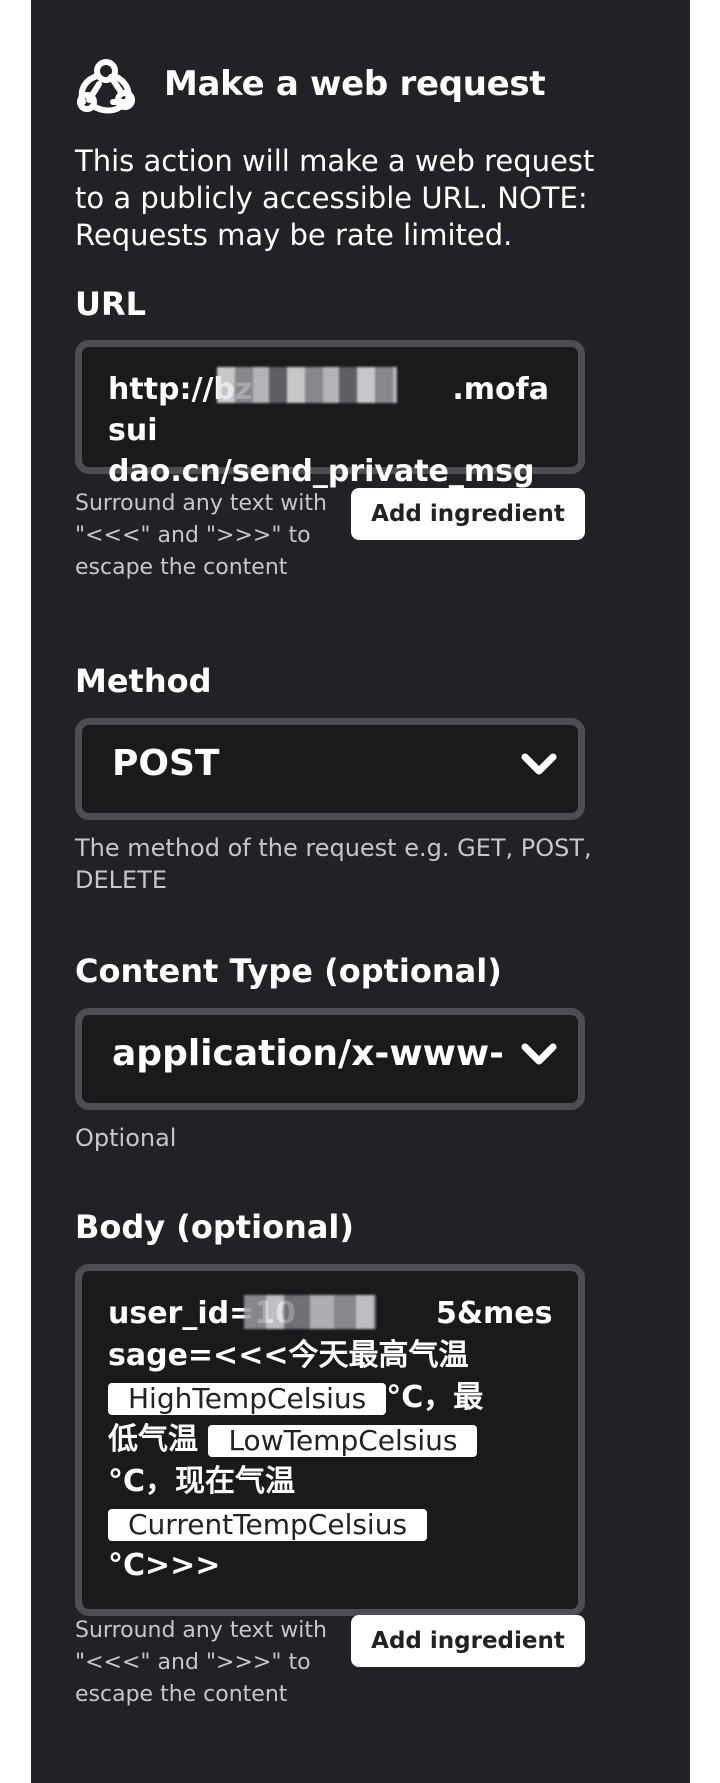 This screenshot has height=1783, width=720. I want to click on content-type-select: application/x-www-form-urlencoded, so click(330, 1059).